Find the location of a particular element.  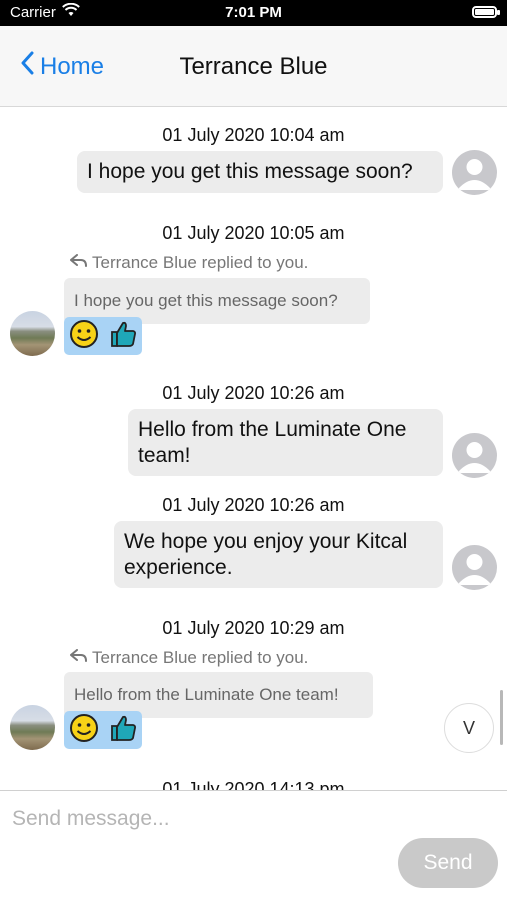

status-bar: Carrier 7:01 PM is located at coordinates (253, 13).